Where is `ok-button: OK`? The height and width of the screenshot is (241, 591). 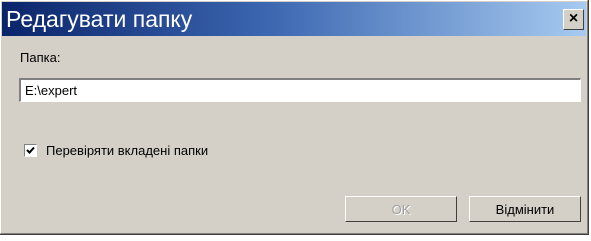
ok-button: OK is located at coordinates (401, 209).